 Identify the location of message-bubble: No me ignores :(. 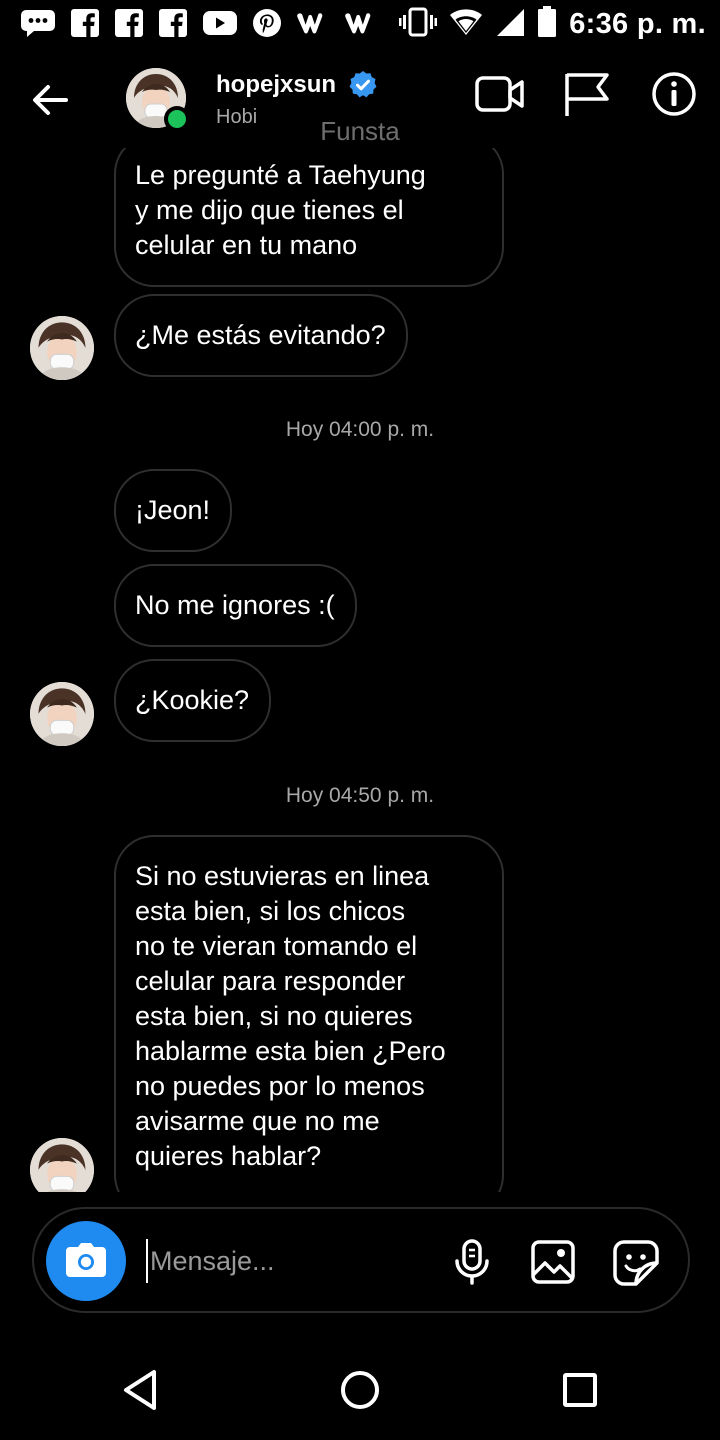
(235, 605).